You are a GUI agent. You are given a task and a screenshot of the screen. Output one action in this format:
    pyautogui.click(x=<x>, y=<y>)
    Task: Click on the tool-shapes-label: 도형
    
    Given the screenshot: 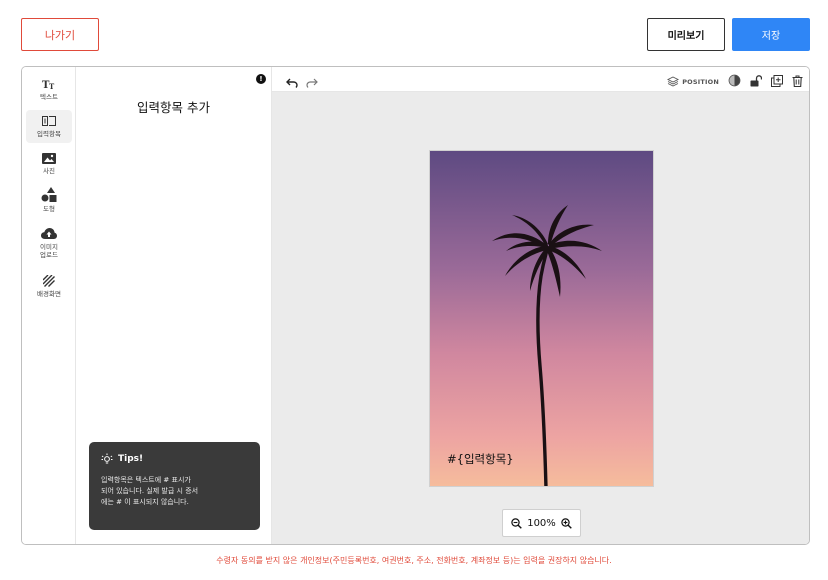 What is the action you would take?
    pyautogui.click(x=49, y=209)
    